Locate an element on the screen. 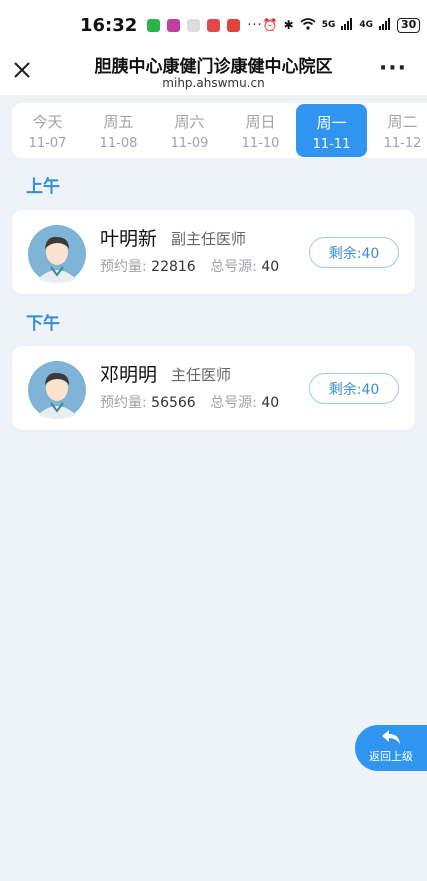 The image size is (427, 881). day-tab: 今天 11-07 is located at coordinates (47, 130).